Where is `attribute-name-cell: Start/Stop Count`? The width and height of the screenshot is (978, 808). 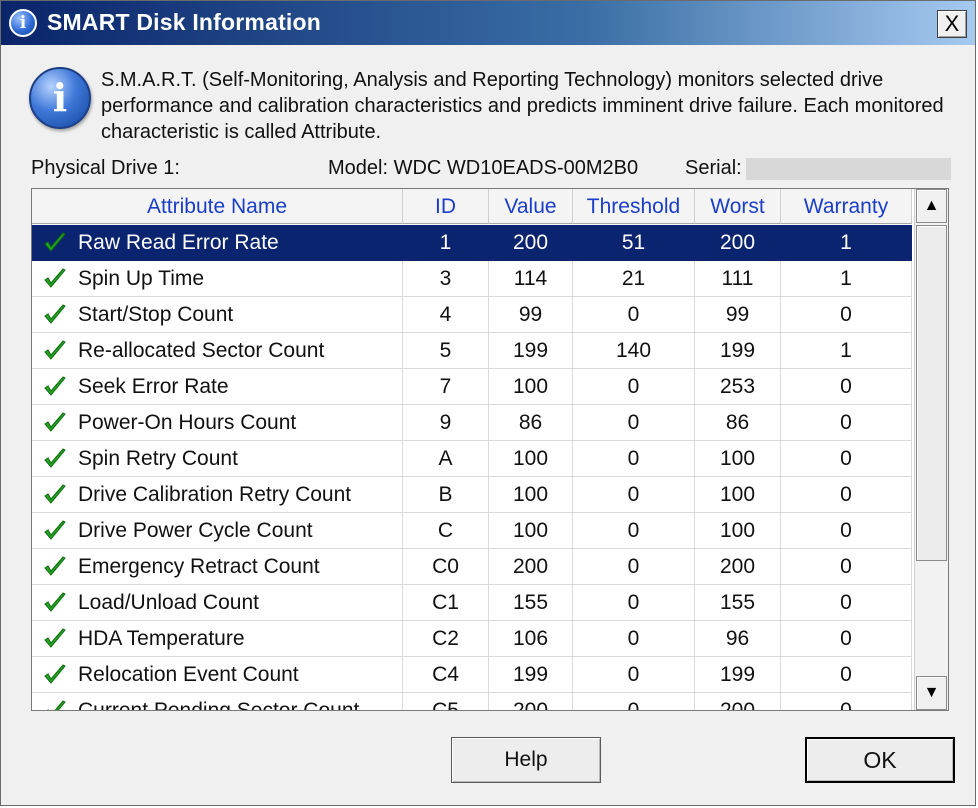
attribute-name-cell: Start/Stop Count is located at coordinates (217, 315).